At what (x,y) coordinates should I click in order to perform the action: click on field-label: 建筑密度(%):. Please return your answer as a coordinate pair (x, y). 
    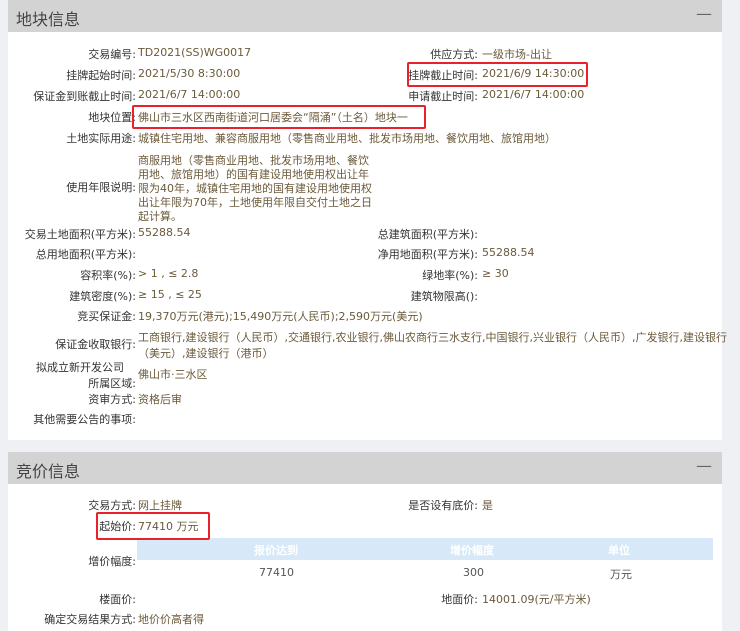
    Looking at the image, I should click on (102, 296).